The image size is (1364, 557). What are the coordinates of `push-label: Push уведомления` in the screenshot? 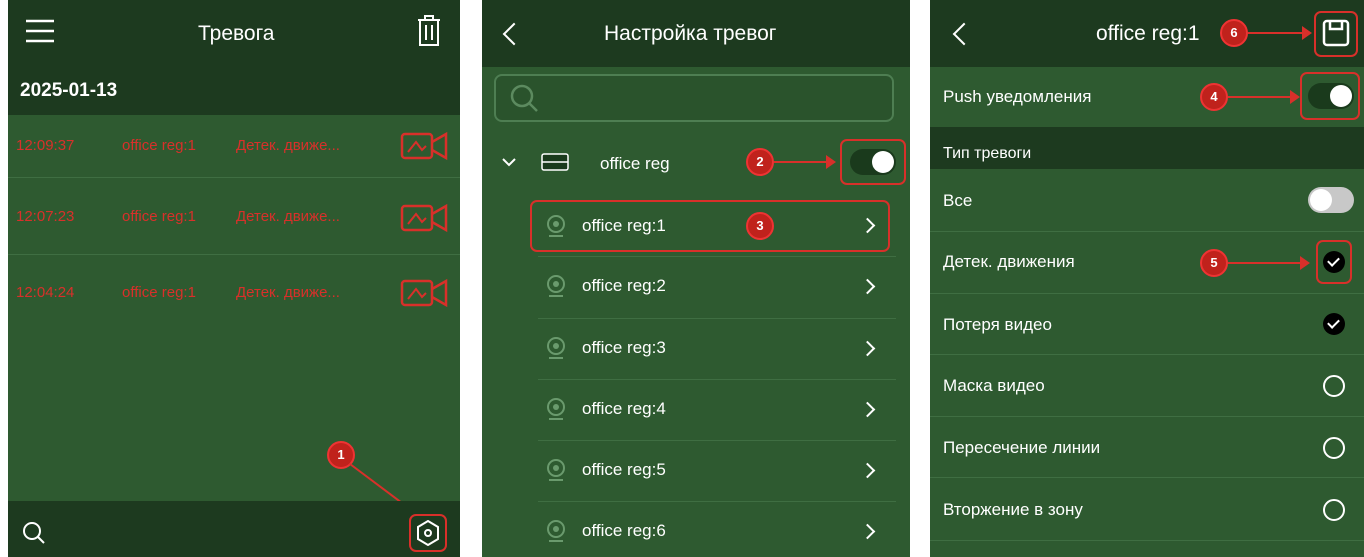 It's located at (1017, 96).